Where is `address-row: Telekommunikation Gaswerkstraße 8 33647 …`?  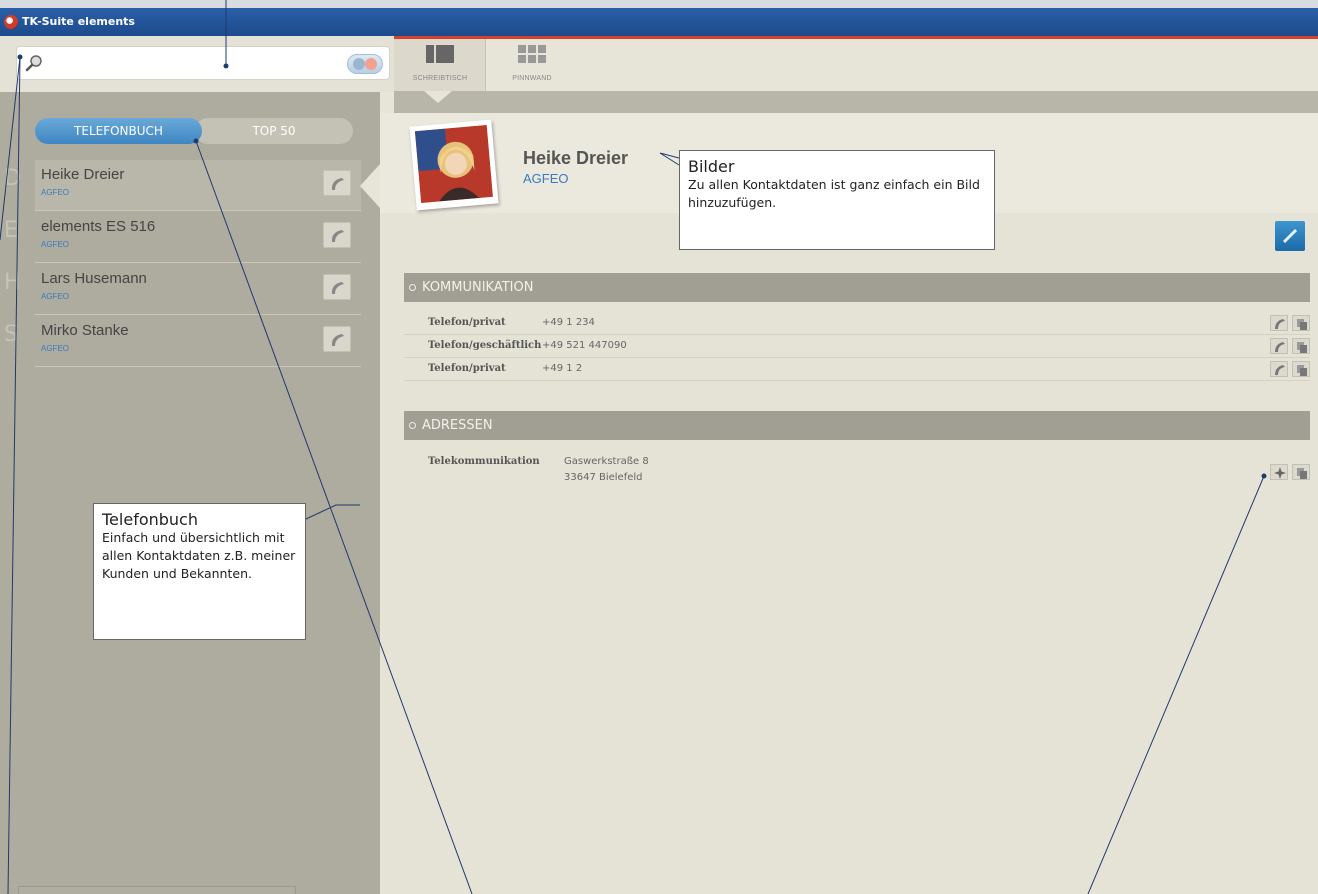 address-row: Telekommunikation Gaswerkstraße 8 33647 … is located at coordinates (857, 477).